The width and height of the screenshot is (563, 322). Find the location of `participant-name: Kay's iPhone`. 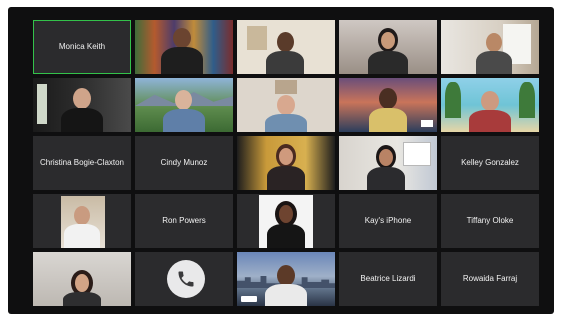

participant-name: Kay's iPhone is located at coordinates (388, 220).